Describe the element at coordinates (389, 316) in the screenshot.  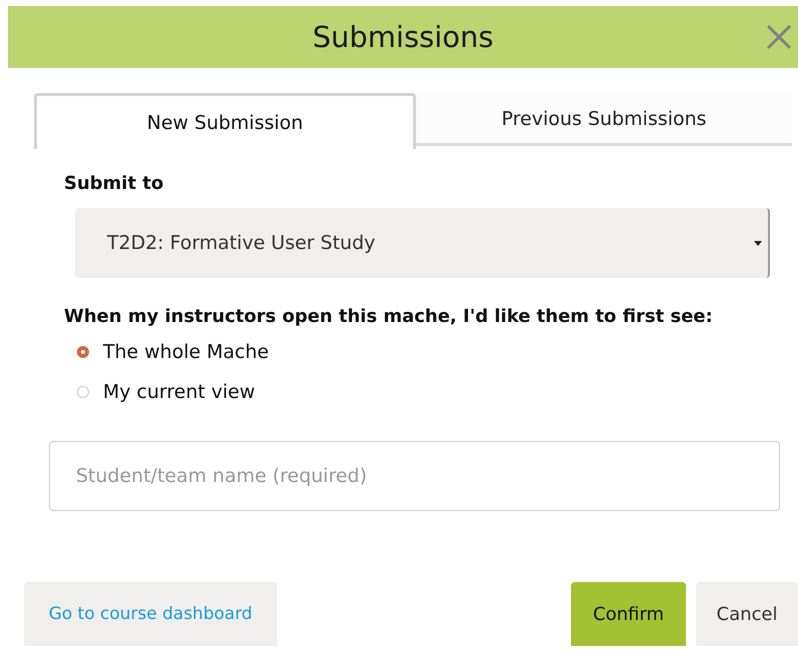
I see `question-label: When my instructors open this mache, I'd like them to first see:` at that location.